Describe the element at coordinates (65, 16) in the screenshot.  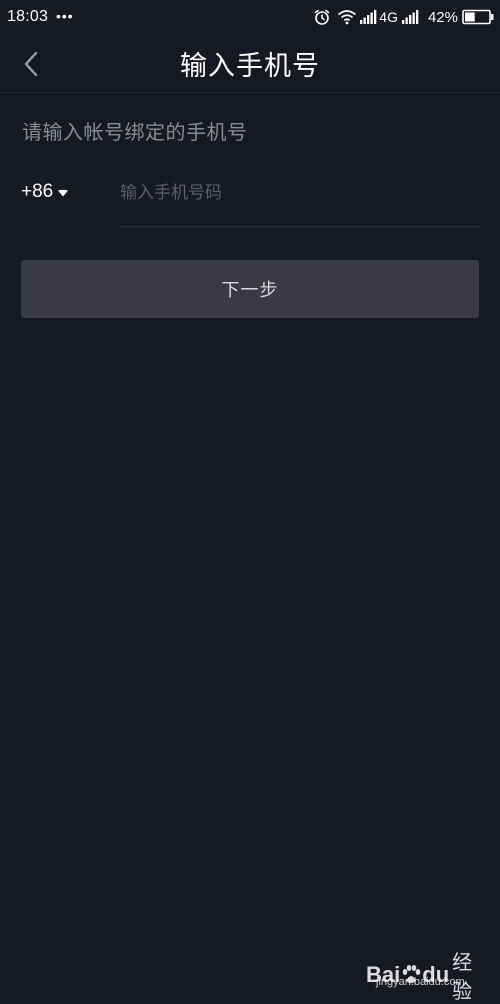
I see `status-more-dots: •••` at that location.